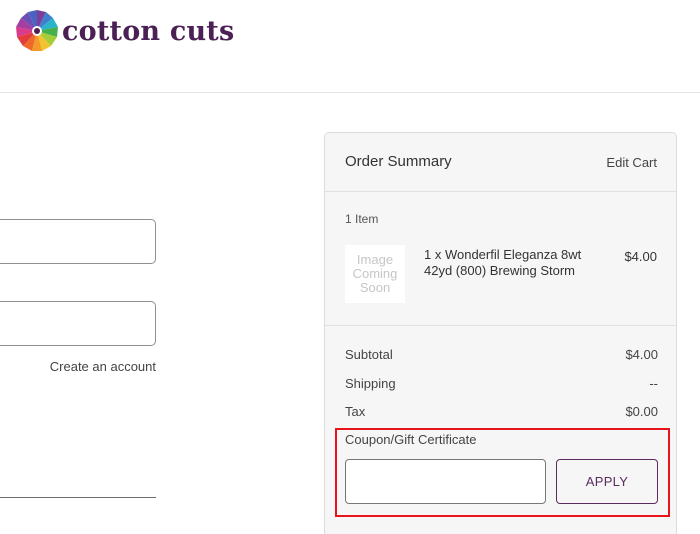  I want to click on site-logo: cotton cuts, so click(124, 31).